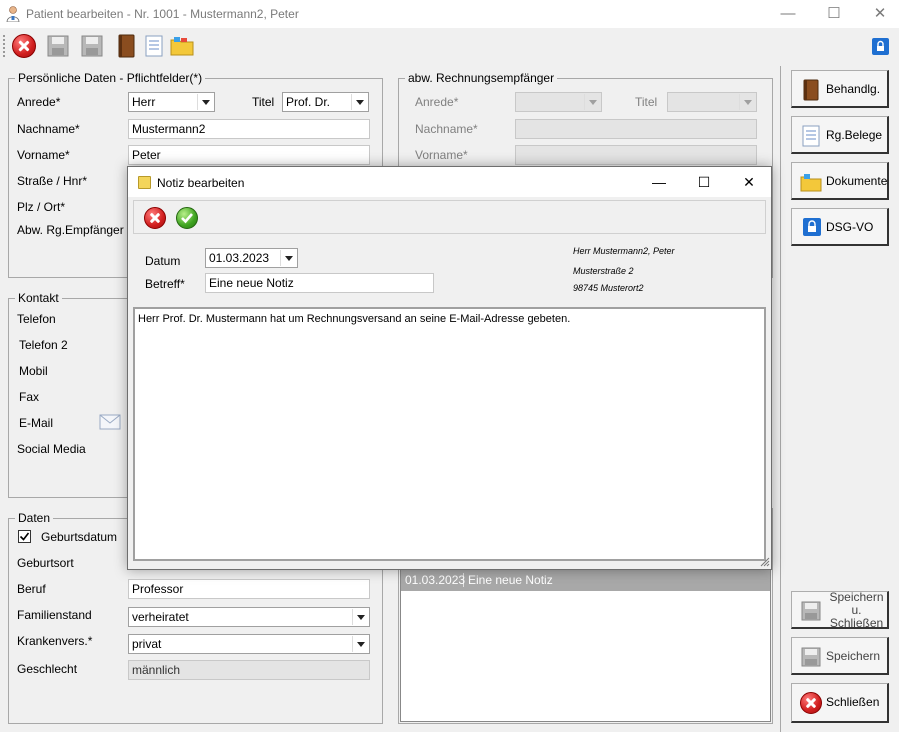 The width and height of the screenshot is (899, 732). What do you see at coordinates (449, 46) in the screenshot?
I see `main-toolbar` at bounding box center [449, 46].